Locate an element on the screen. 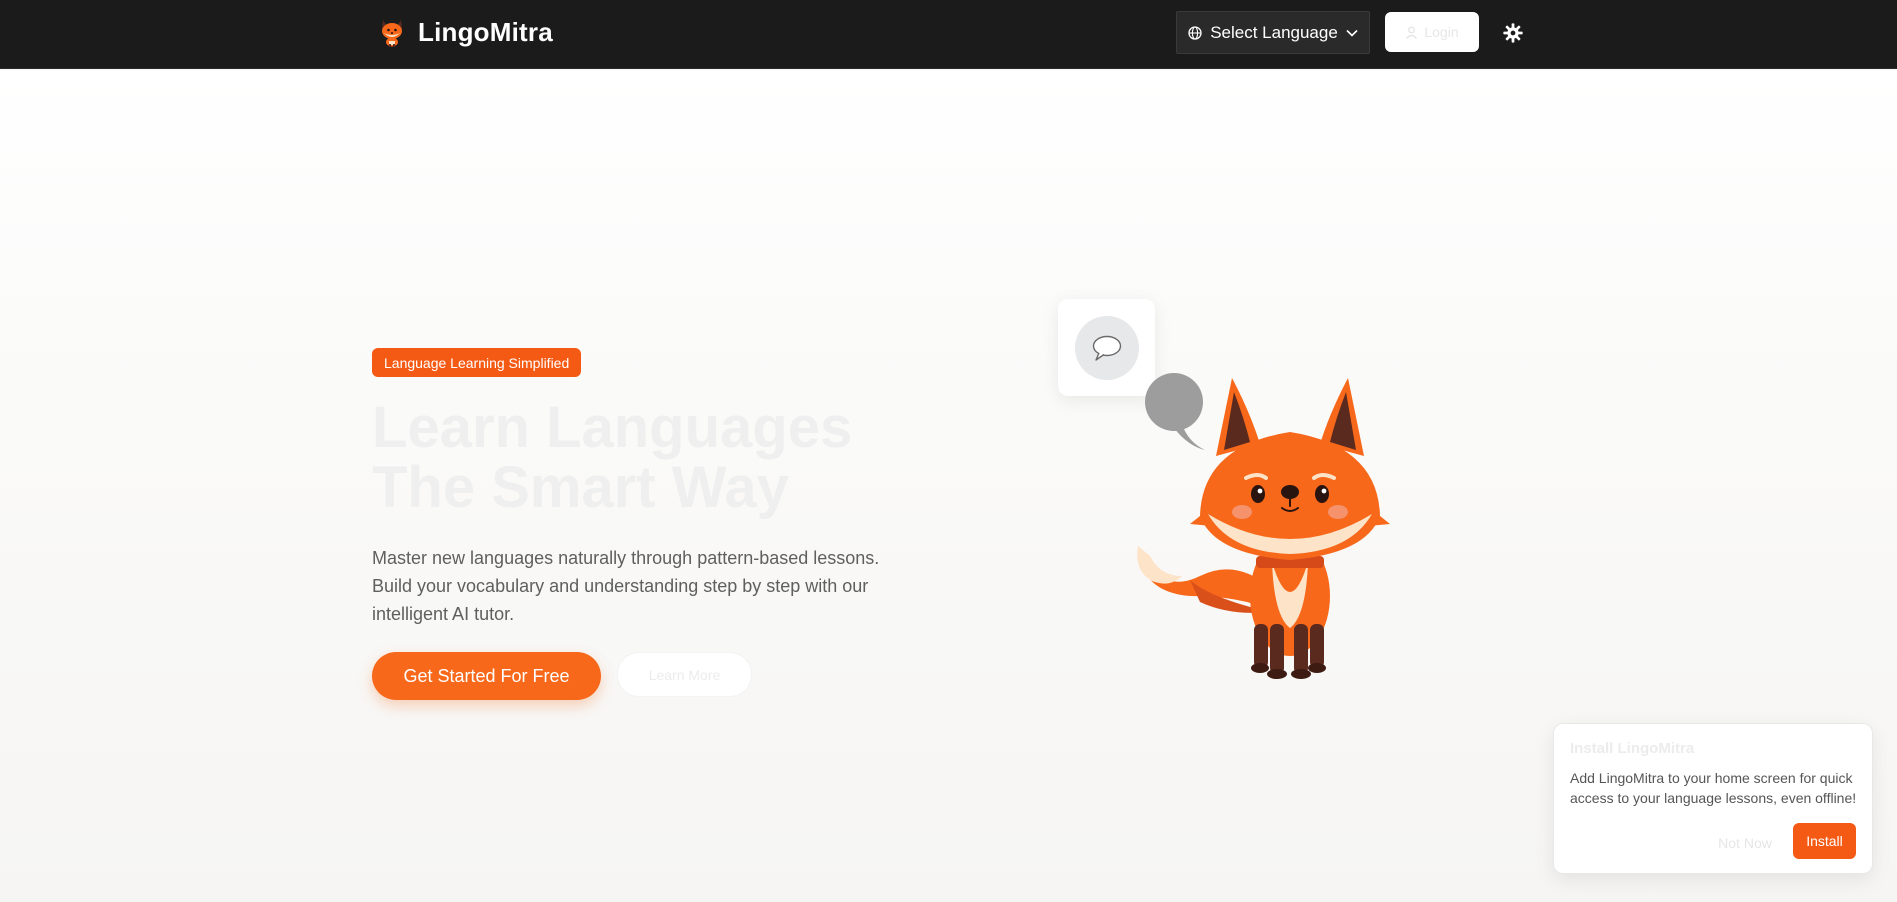 This screenshot has width=1897, height=902. login-button: Login is located at coordinates (1432, 32).